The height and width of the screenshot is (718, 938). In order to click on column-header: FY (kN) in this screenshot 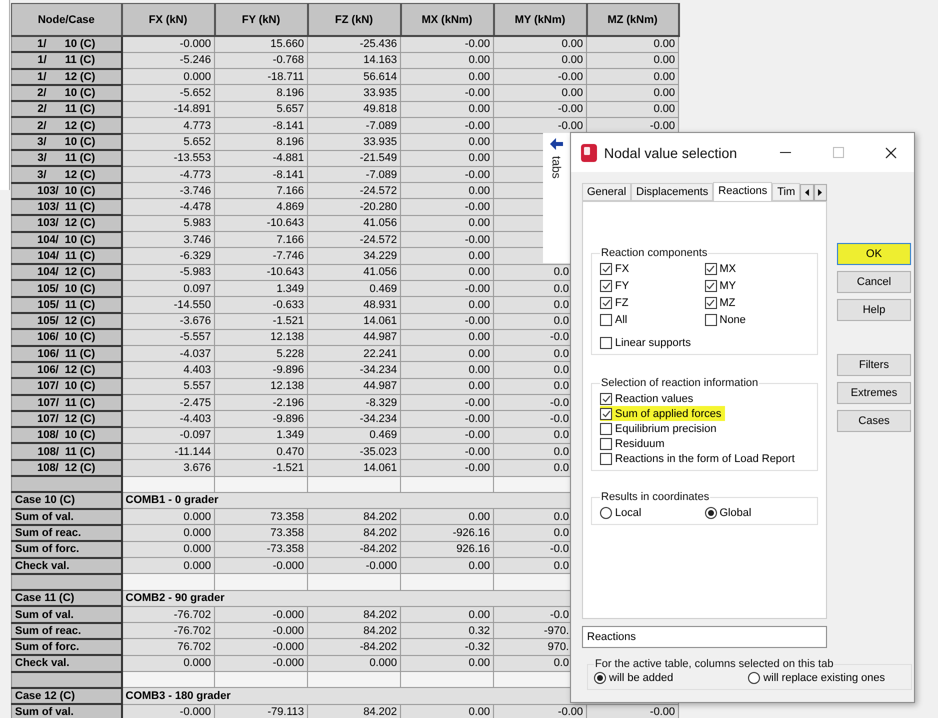, I will do `click(261, 20)`.